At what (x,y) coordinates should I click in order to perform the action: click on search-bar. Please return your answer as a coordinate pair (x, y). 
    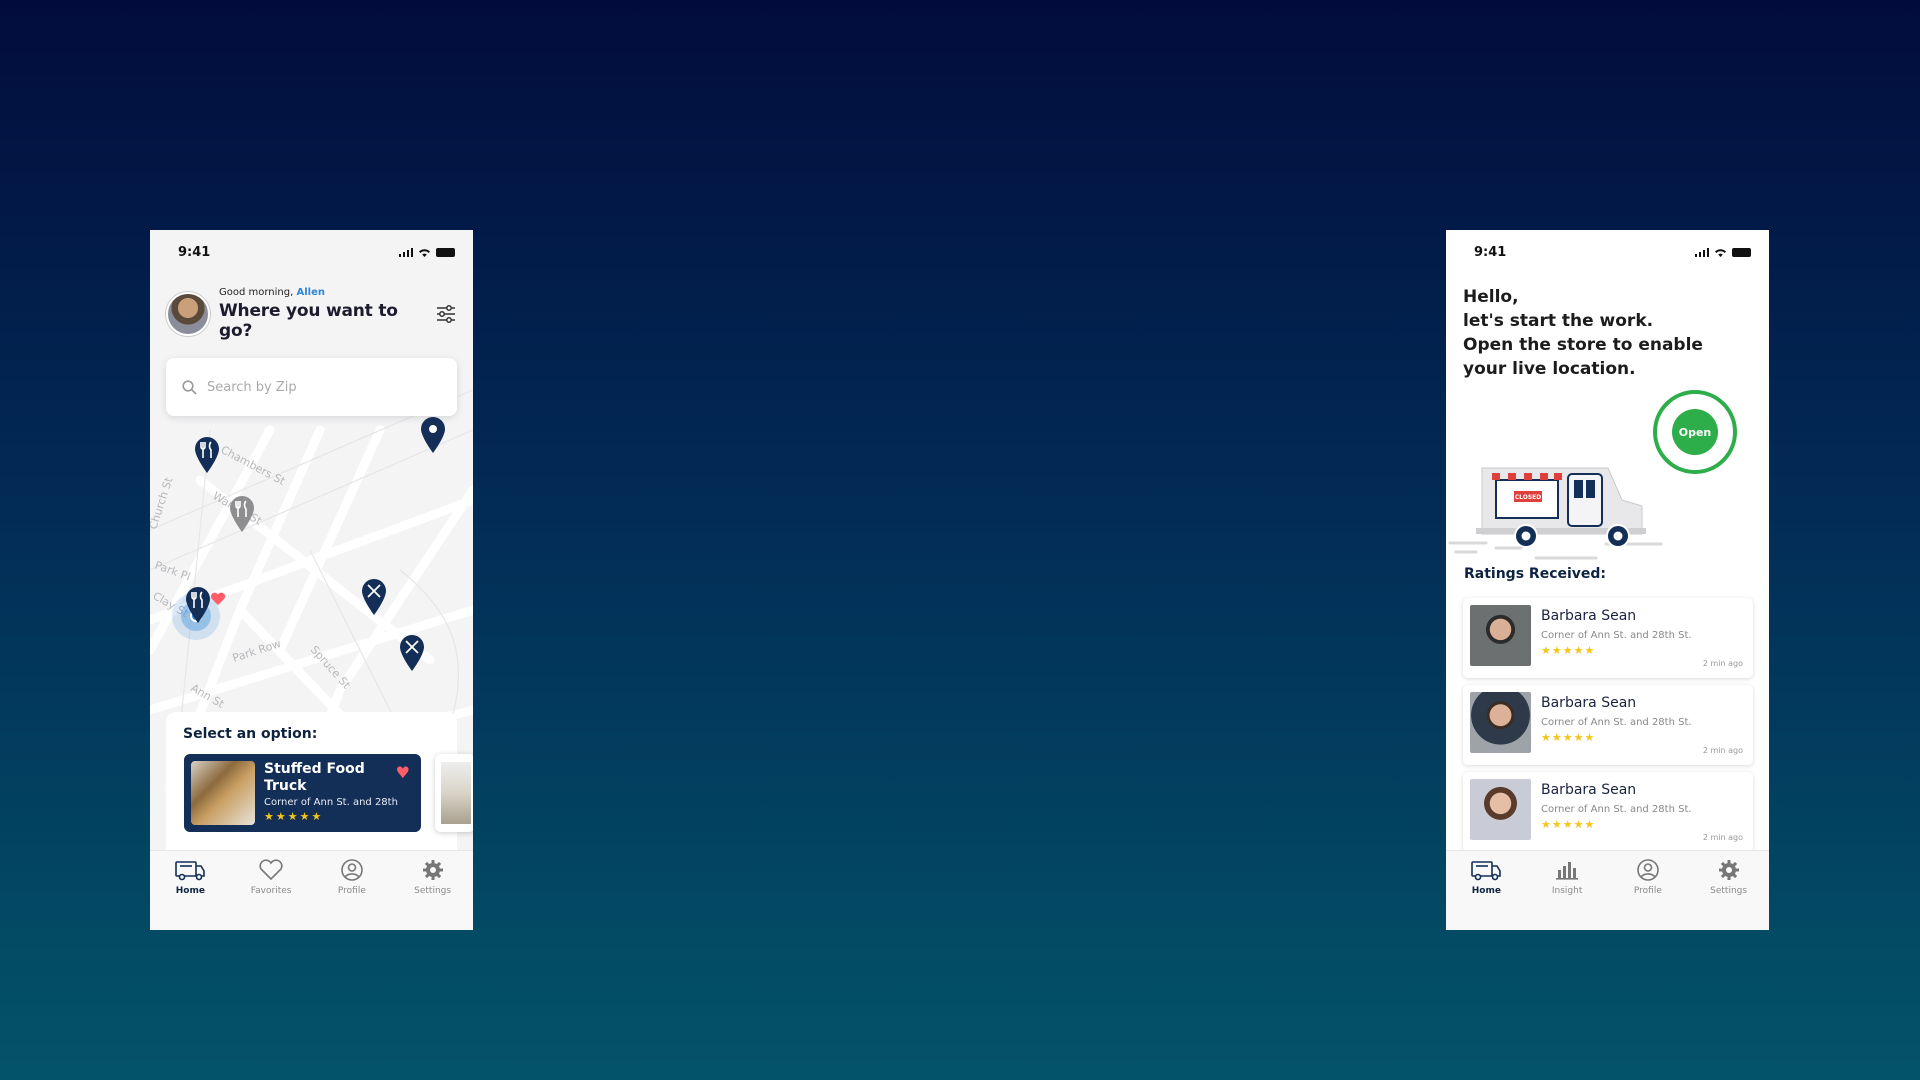
    Looking at the image, I should click on (311, 387).